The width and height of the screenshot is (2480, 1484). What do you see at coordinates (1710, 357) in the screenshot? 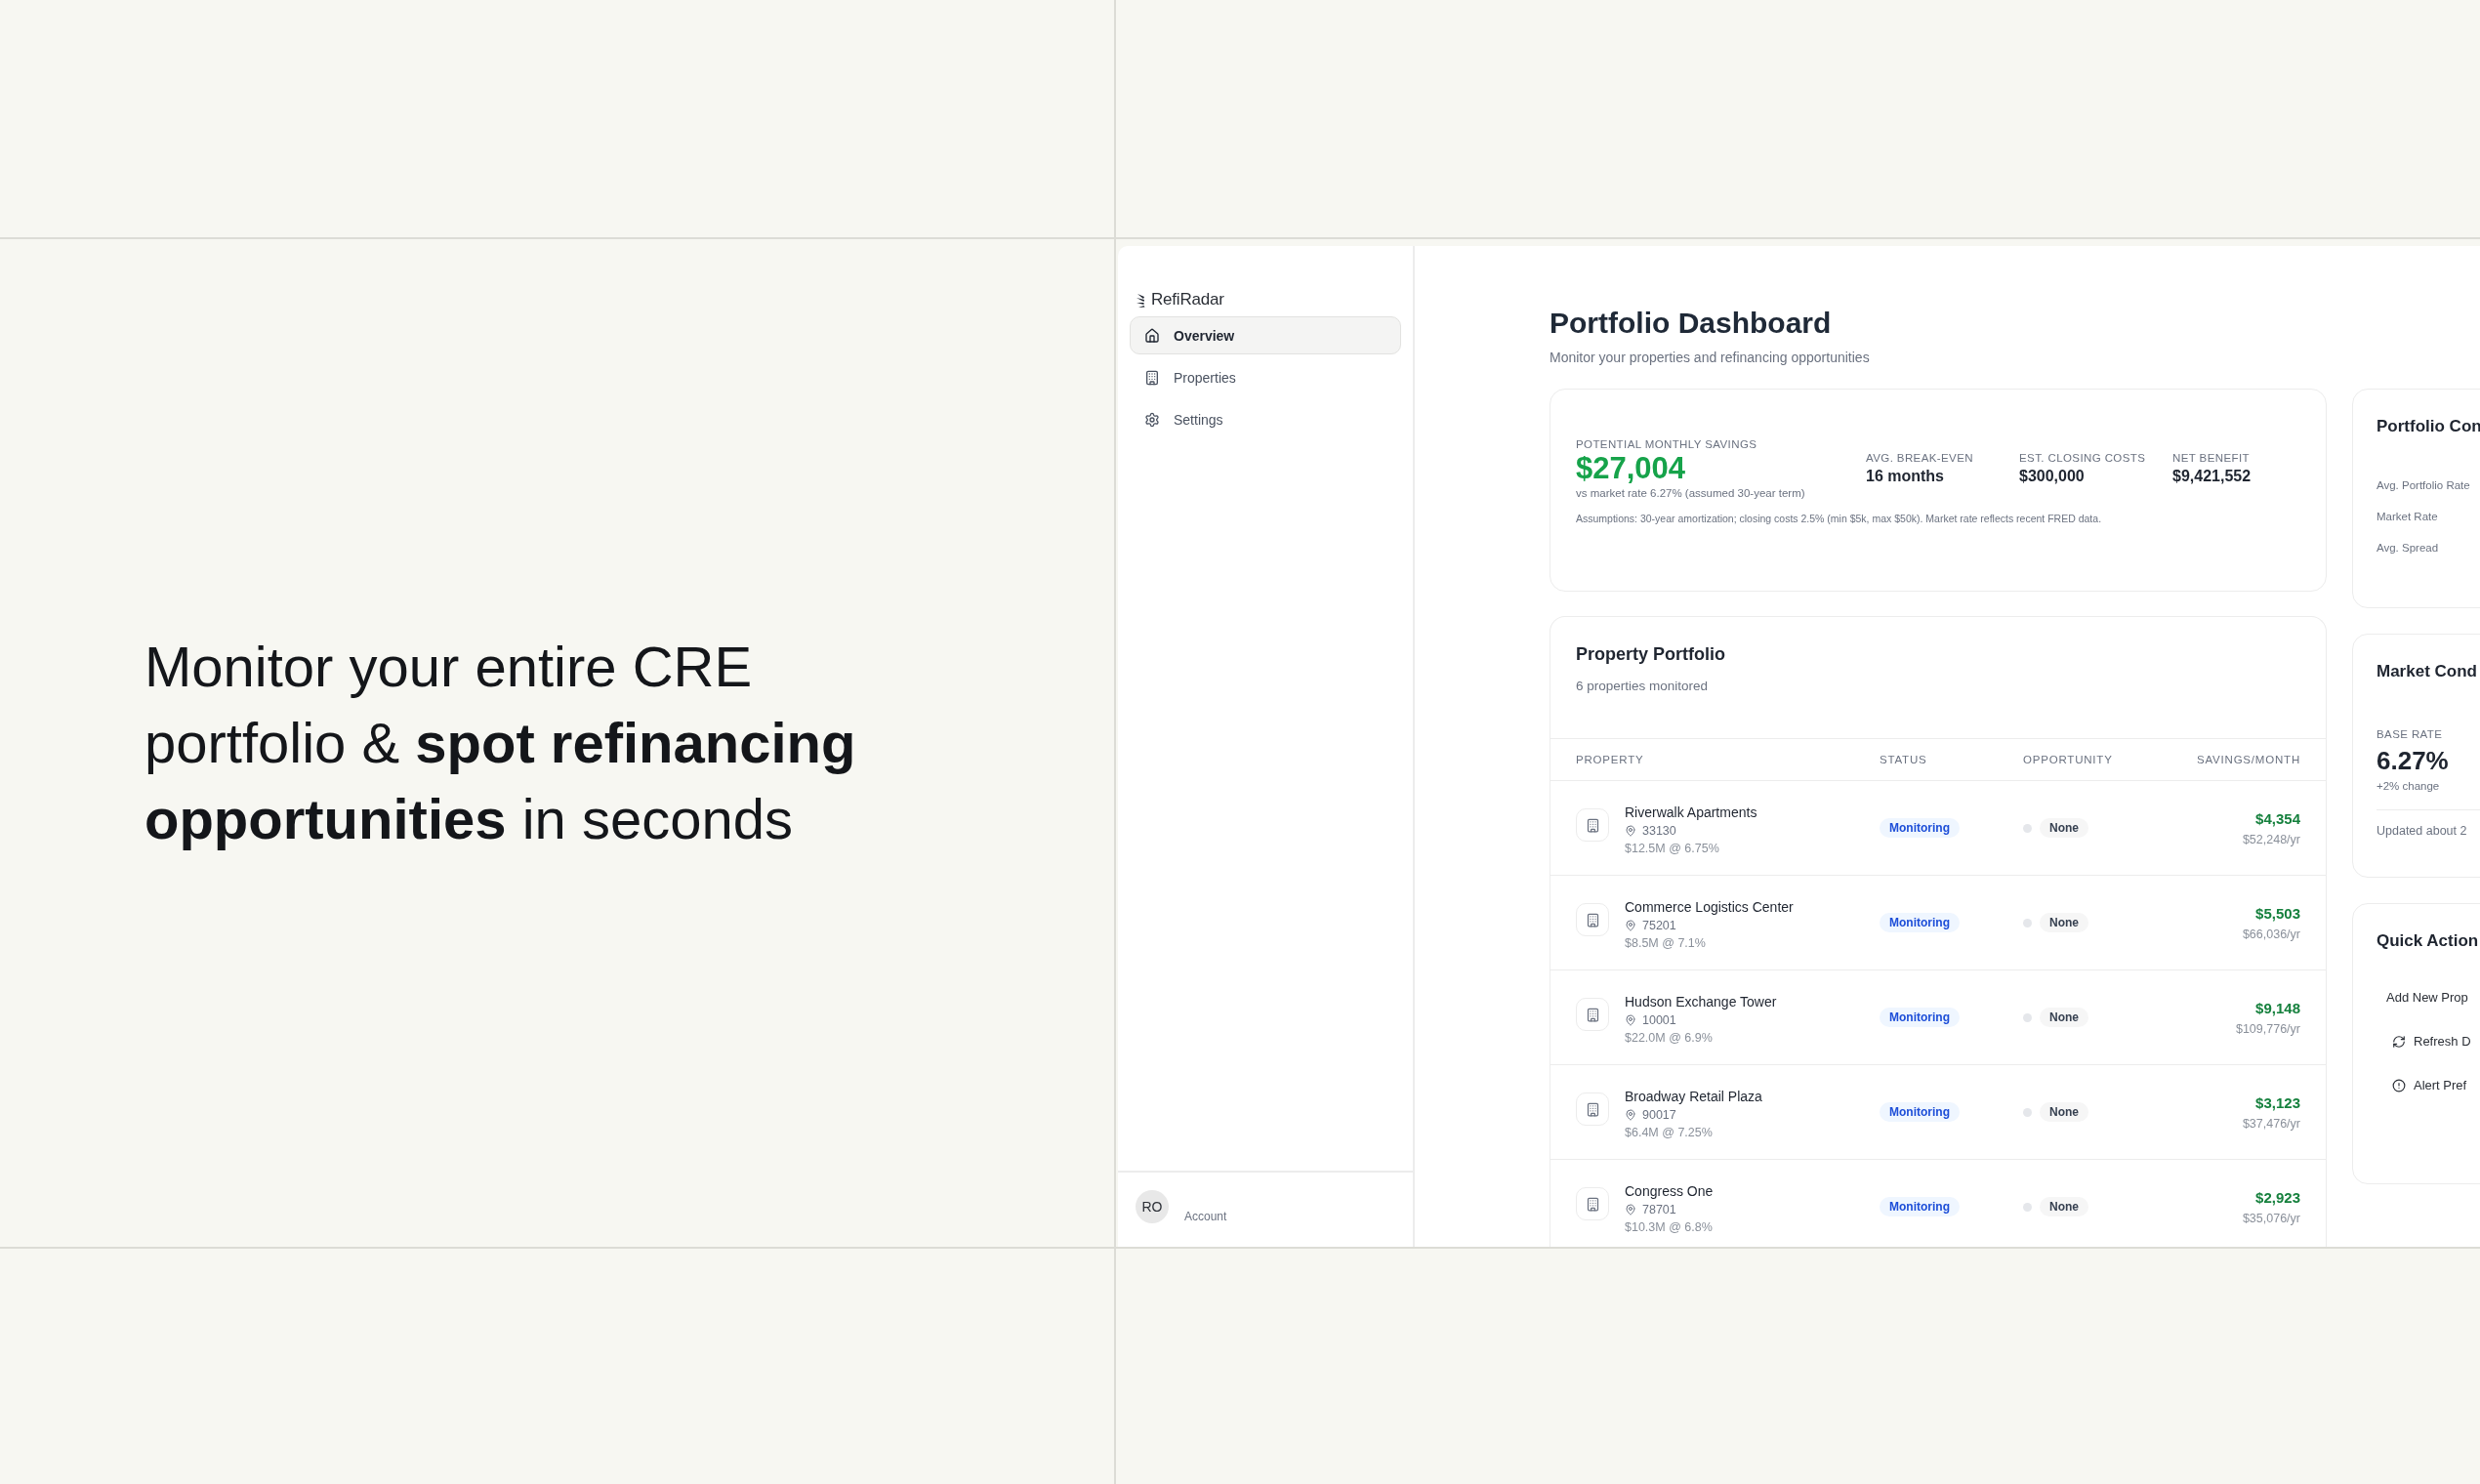
I see `page-subtitle: Monitor your properties and refinancing opportunities` at bounding box center [1710, 357].